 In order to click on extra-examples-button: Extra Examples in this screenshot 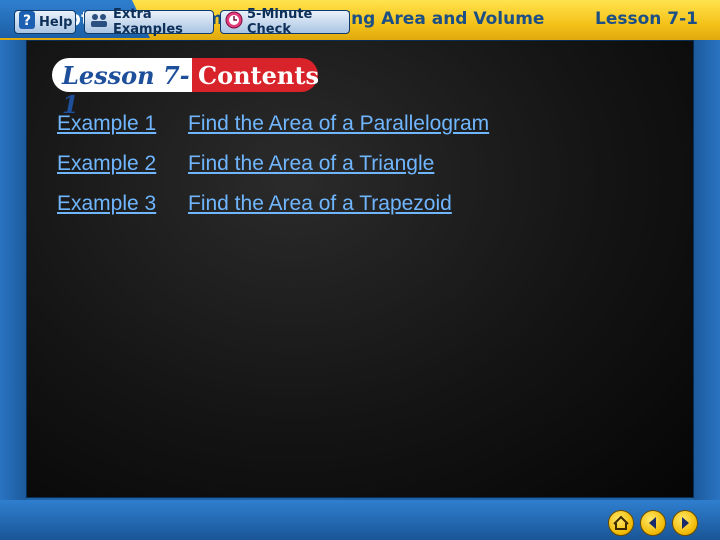, I will do `click(149, 22)`.